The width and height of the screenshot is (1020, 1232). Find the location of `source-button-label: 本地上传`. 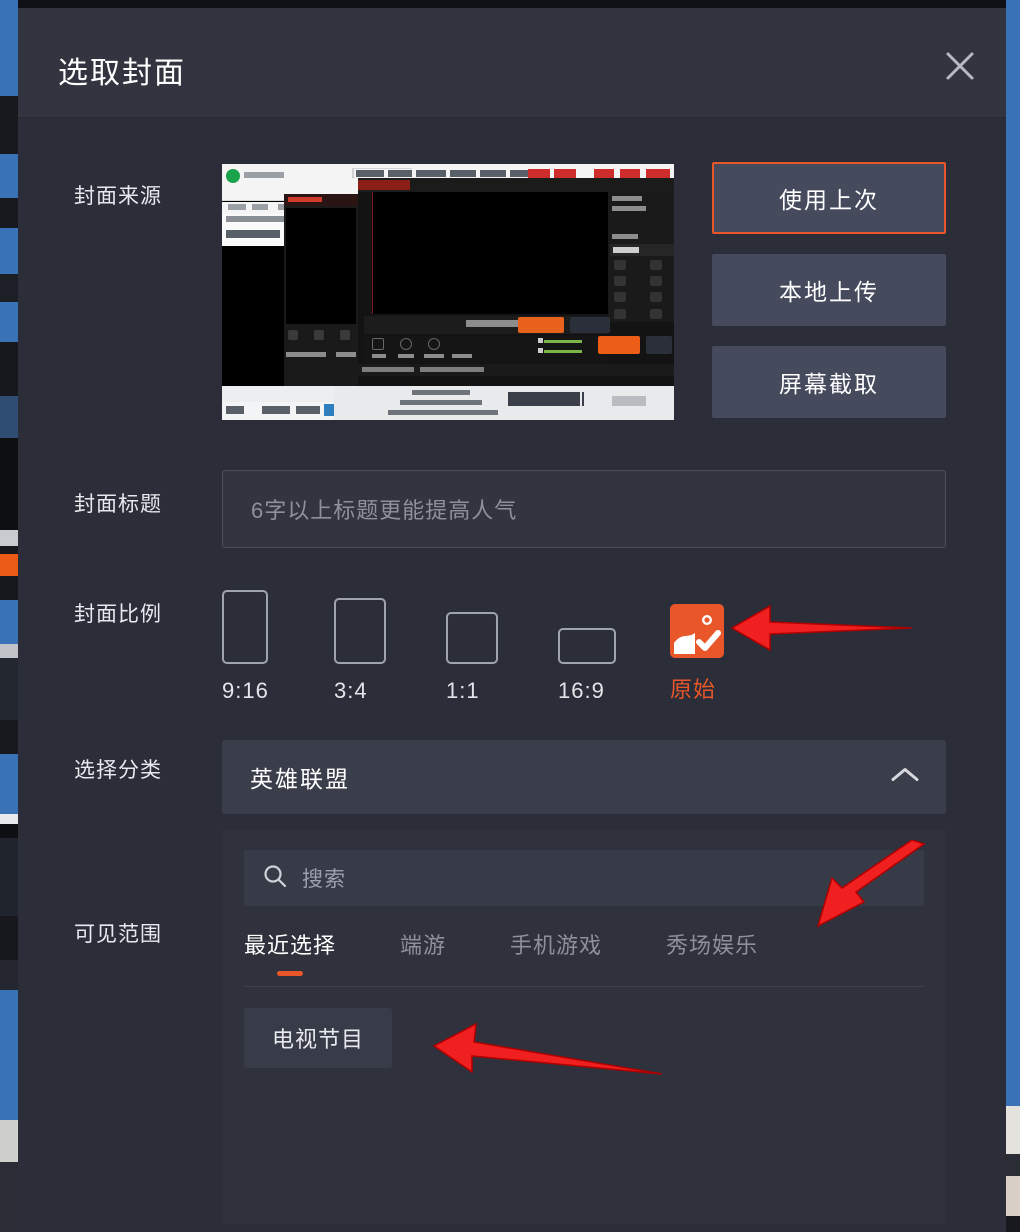

source-button-label: 本地上传 is located at coordinates (829, 292).